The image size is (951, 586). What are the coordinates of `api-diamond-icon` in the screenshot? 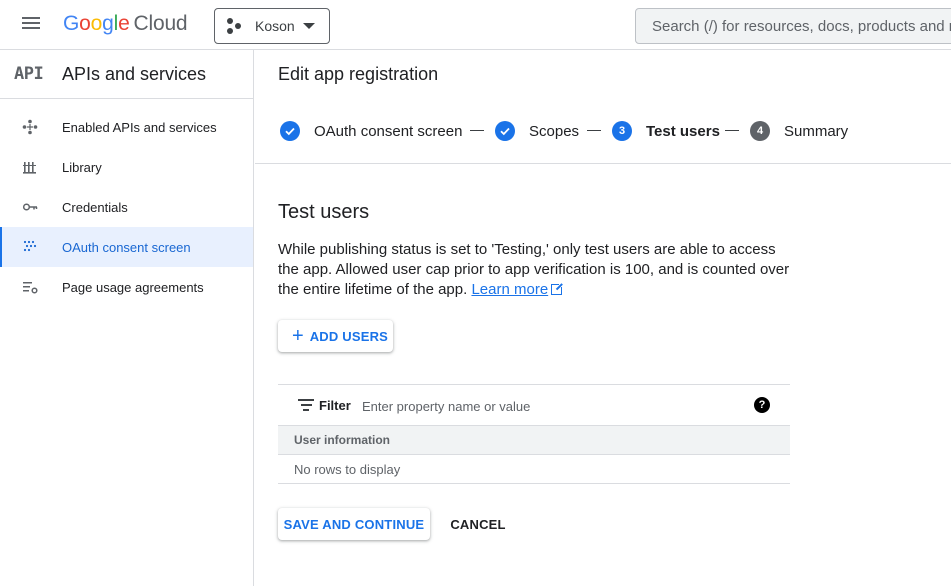 It's located at (30, 127).